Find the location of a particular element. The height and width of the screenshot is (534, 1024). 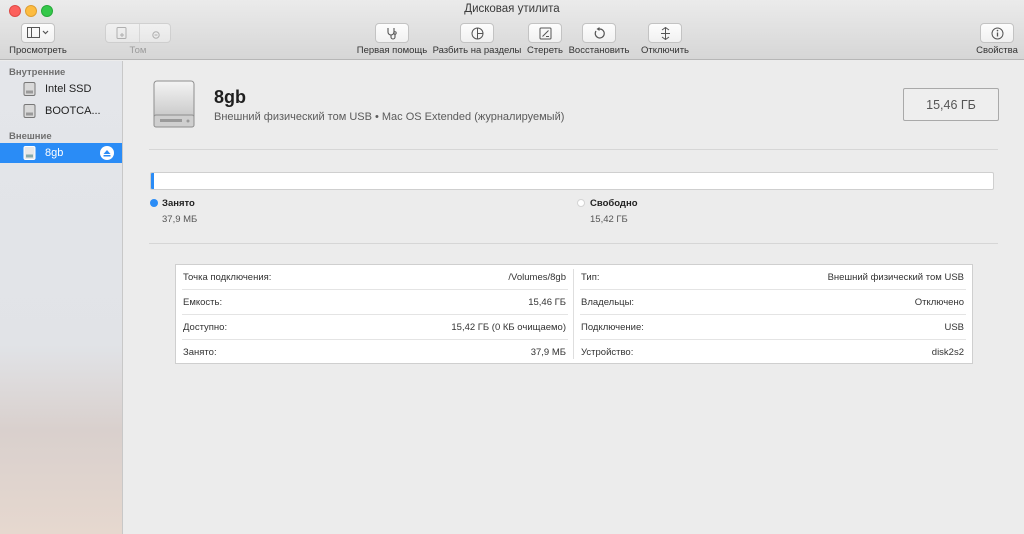

restore-arrow-icon is located at coordinates (599, 33).